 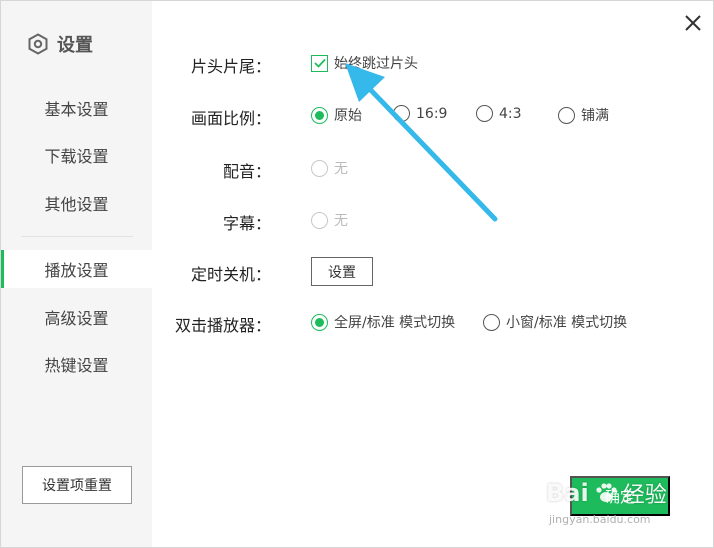 What do you see at coordinates (319, 168) in the screenshot?
I see `audio-none-radio` at bounding box center [319, 168].